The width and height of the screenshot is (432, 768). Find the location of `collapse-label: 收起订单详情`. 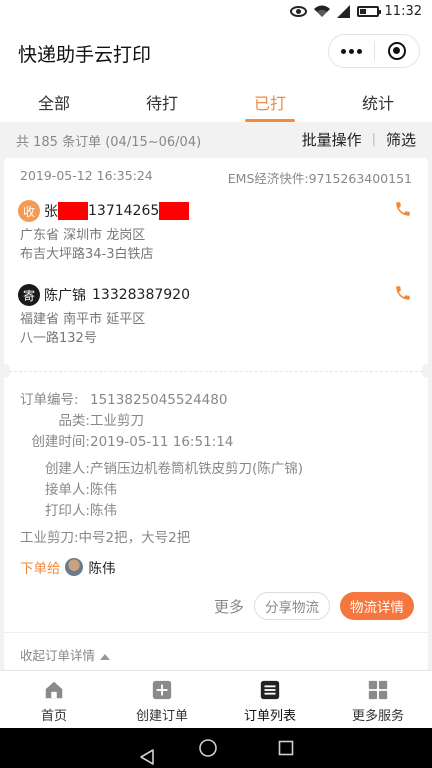

collapse-label: 收起订单详情 is located at coordinates (58, 655).